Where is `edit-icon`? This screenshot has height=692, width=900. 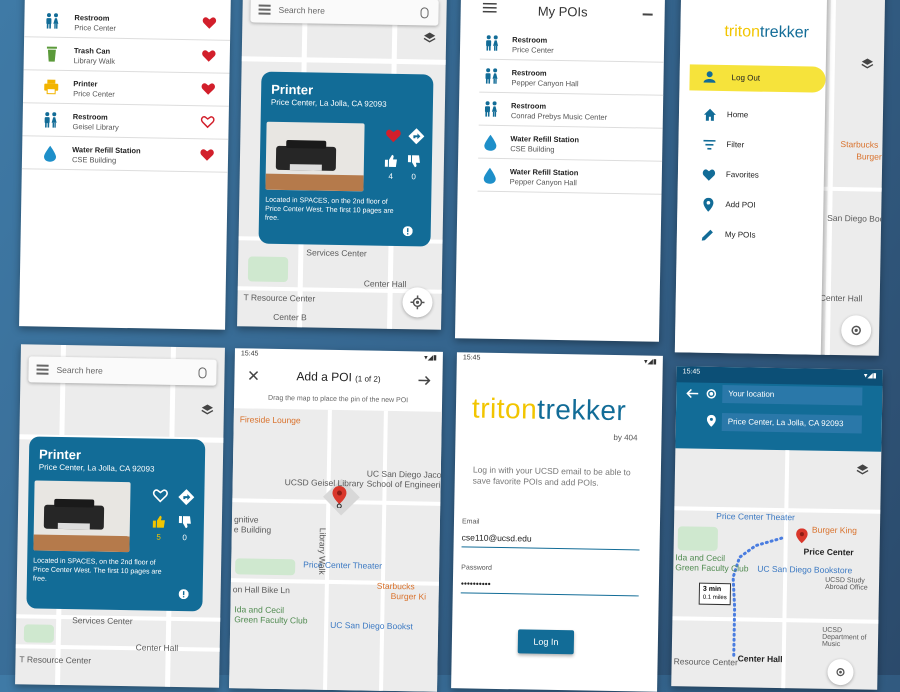
edit-icon is located at coordinates (707, 235).